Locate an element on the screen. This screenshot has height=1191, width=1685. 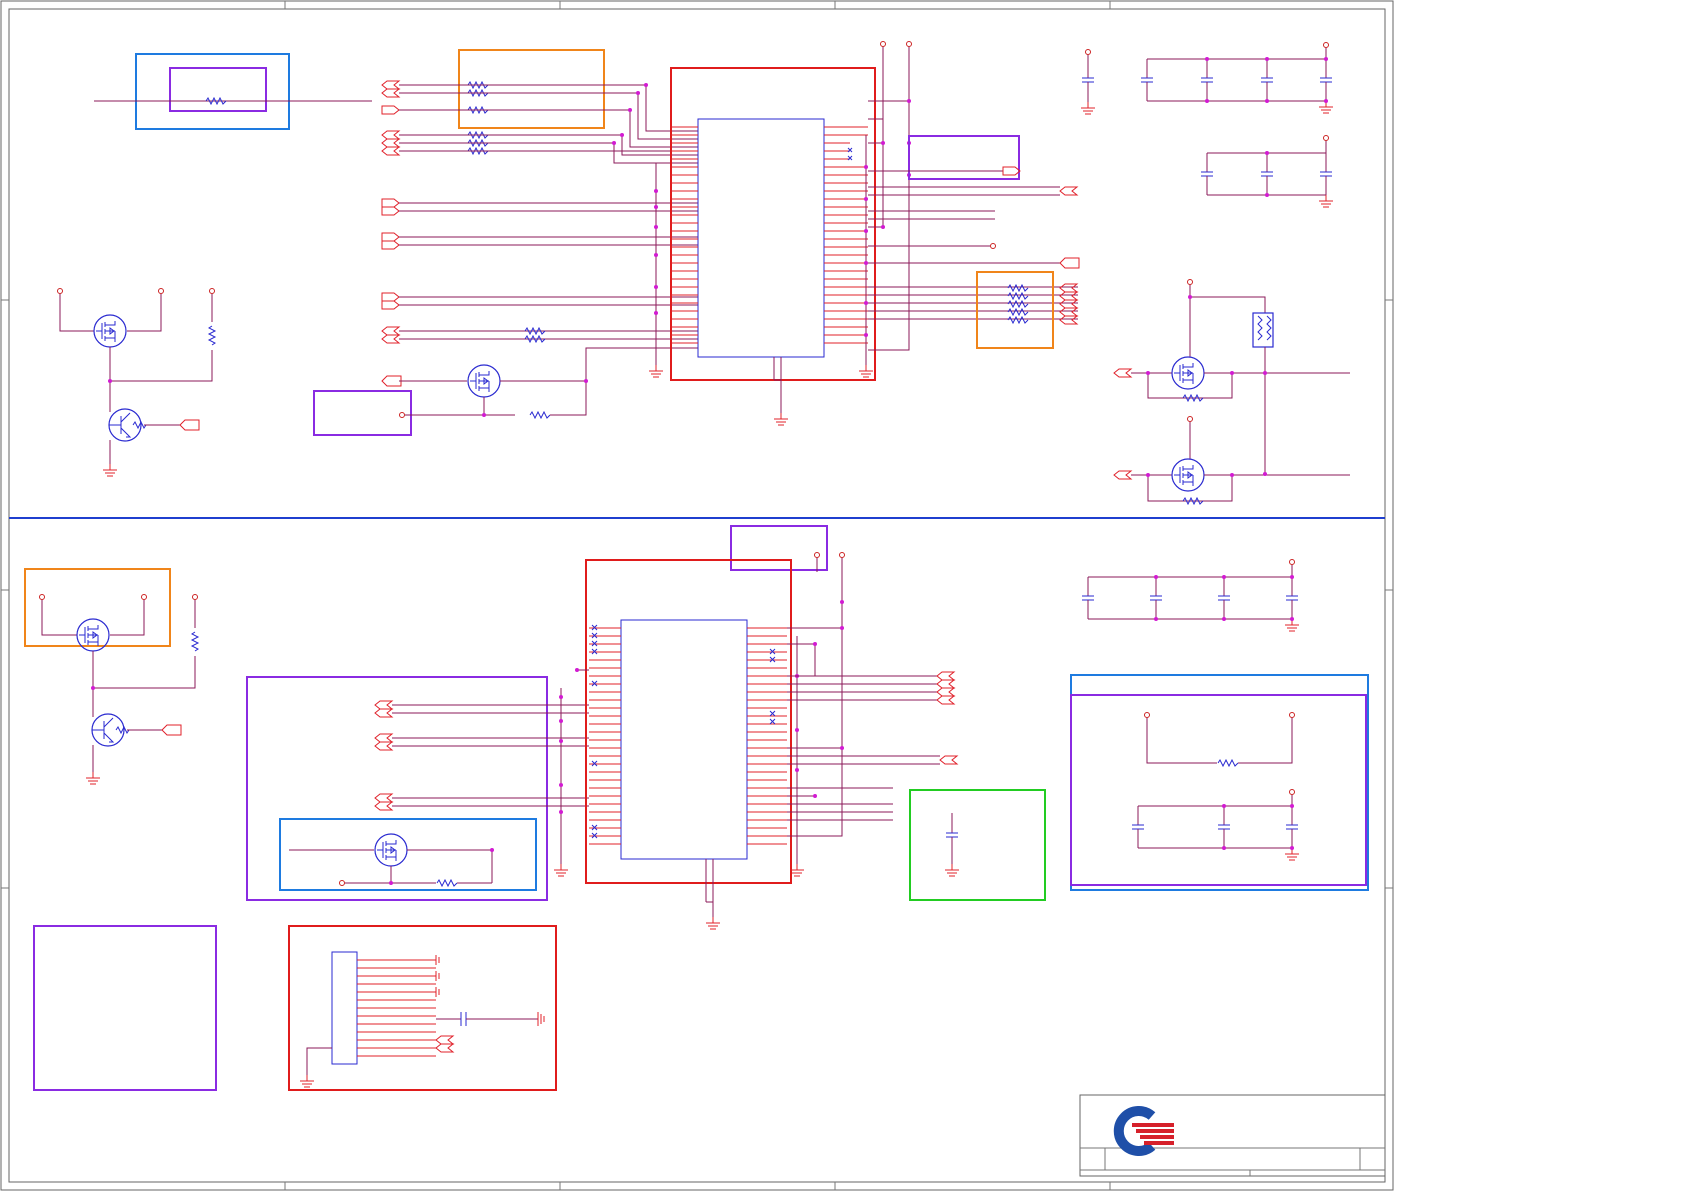
main-ic-bottom is located at coordinates (755, 727).